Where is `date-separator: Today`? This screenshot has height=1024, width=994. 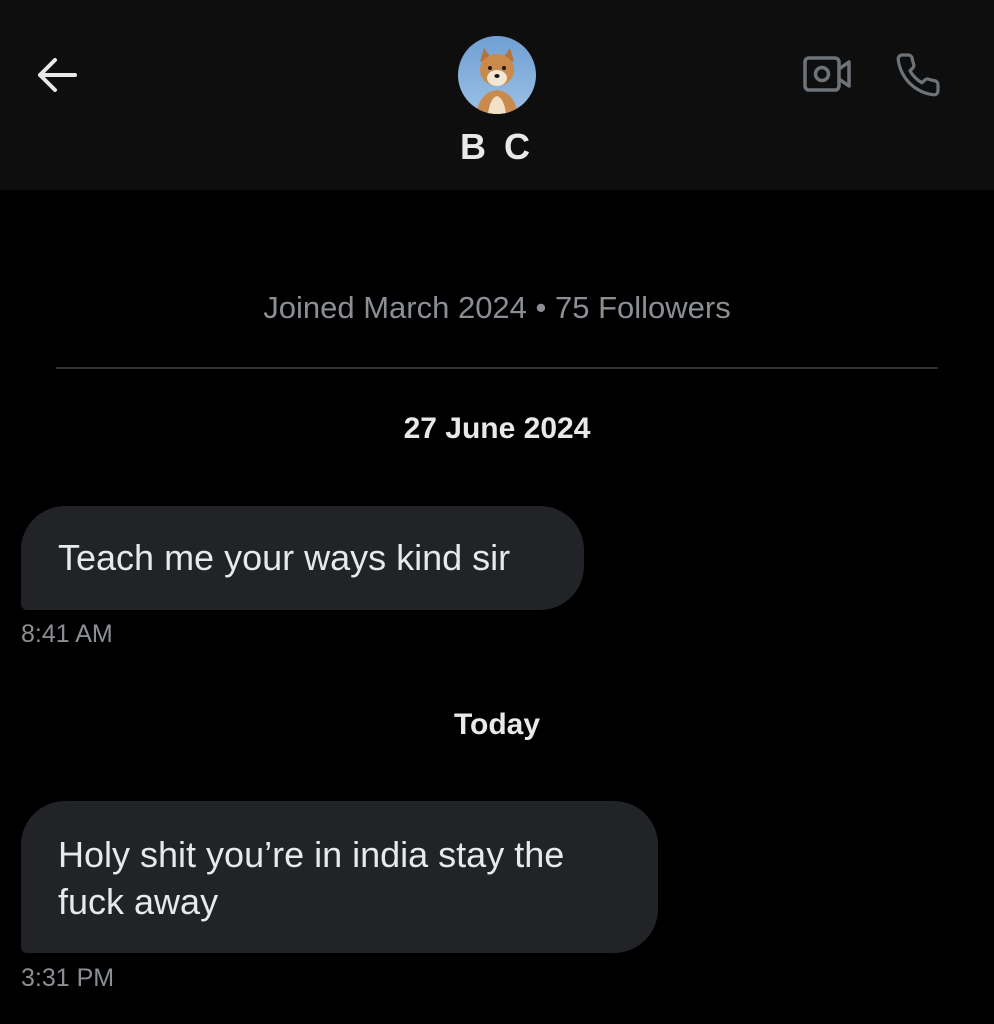
date-separator: Today is located at coordinates (497, 724).